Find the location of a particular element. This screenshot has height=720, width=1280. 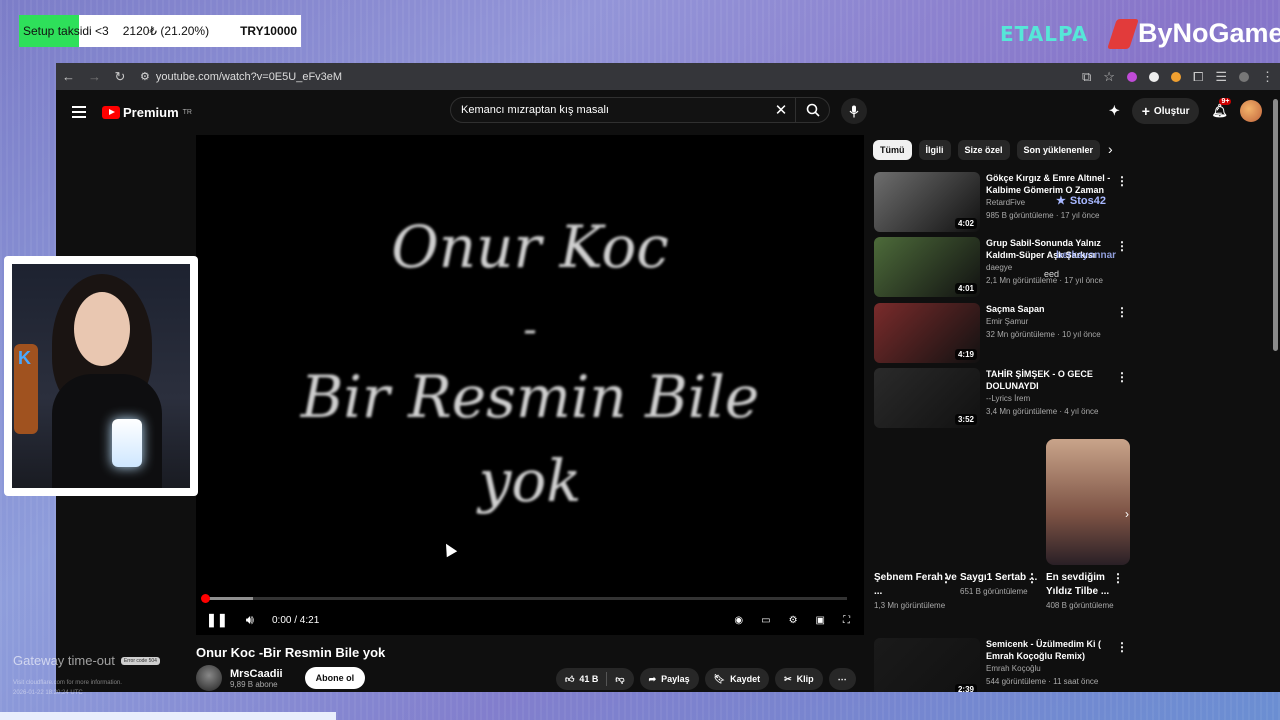

volume-icon: 🔊︎ is located at coordinates (250, 620).